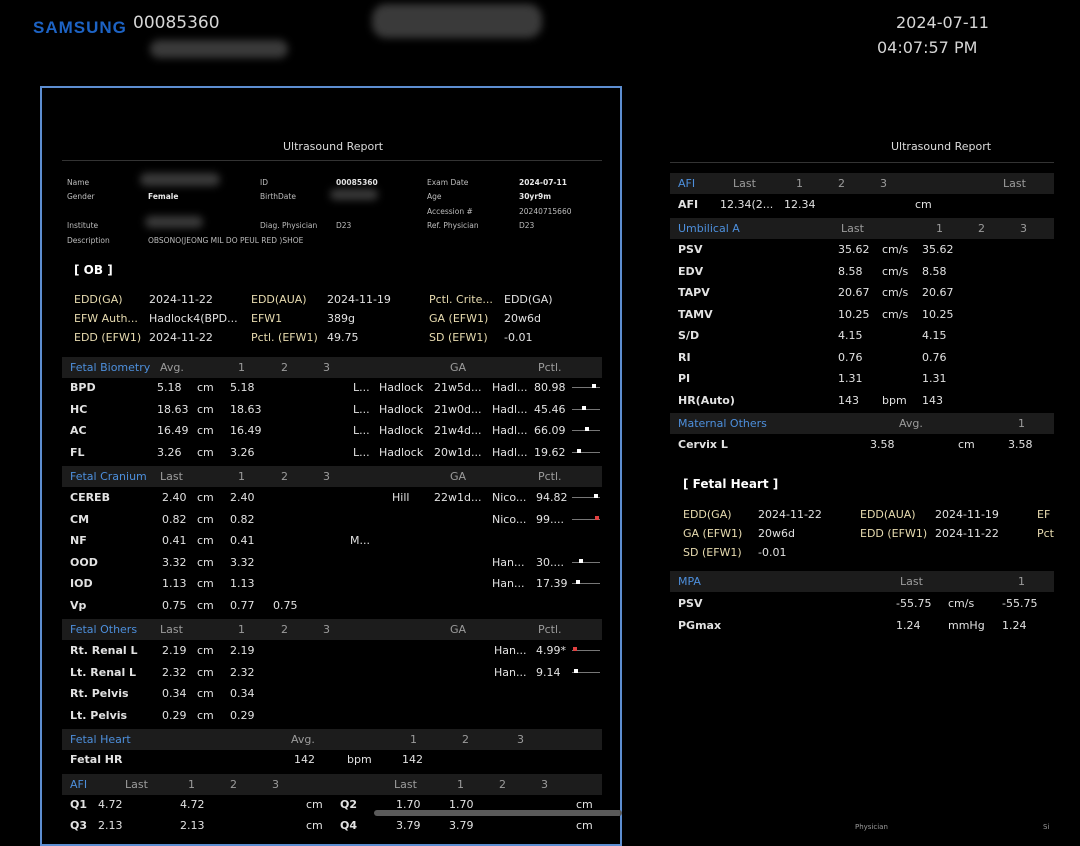 This screenshot has width=1080, height=846. Describe the element at coordinates (333, 146) in the screenshot. I see `report-title: Ultrasound Report` at that location.